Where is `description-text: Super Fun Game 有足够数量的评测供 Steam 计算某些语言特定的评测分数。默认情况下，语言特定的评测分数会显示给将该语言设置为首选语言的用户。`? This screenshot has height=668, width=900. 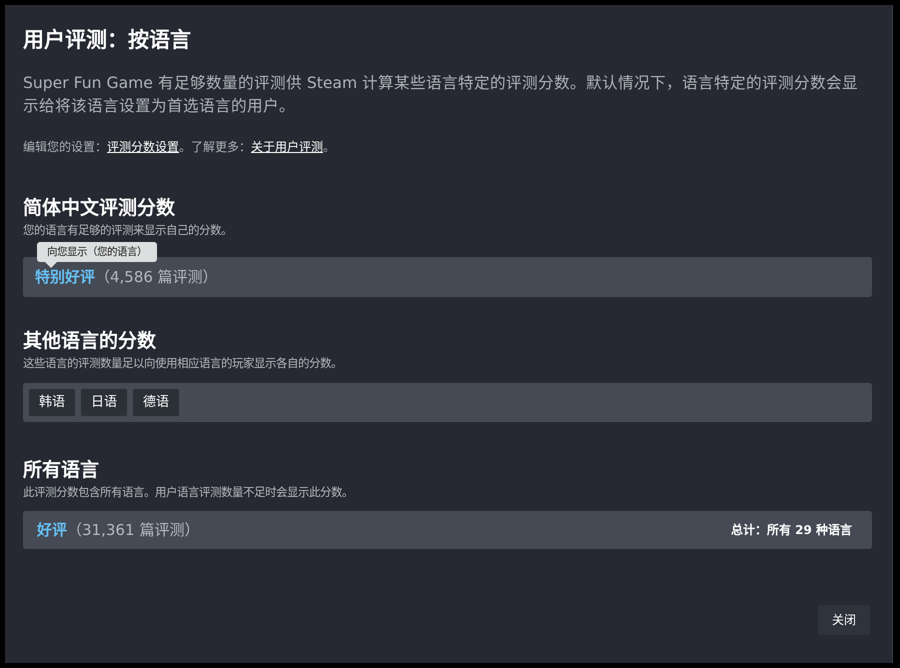 description-text: Super Fun Game 有足够数量的评测供 Steam 计算某些语言特定的评测分数。默认情况下，语言特定的评测分数会显示给将该语言设置为首选语言的用户。 is located at coordinates (441, 95).